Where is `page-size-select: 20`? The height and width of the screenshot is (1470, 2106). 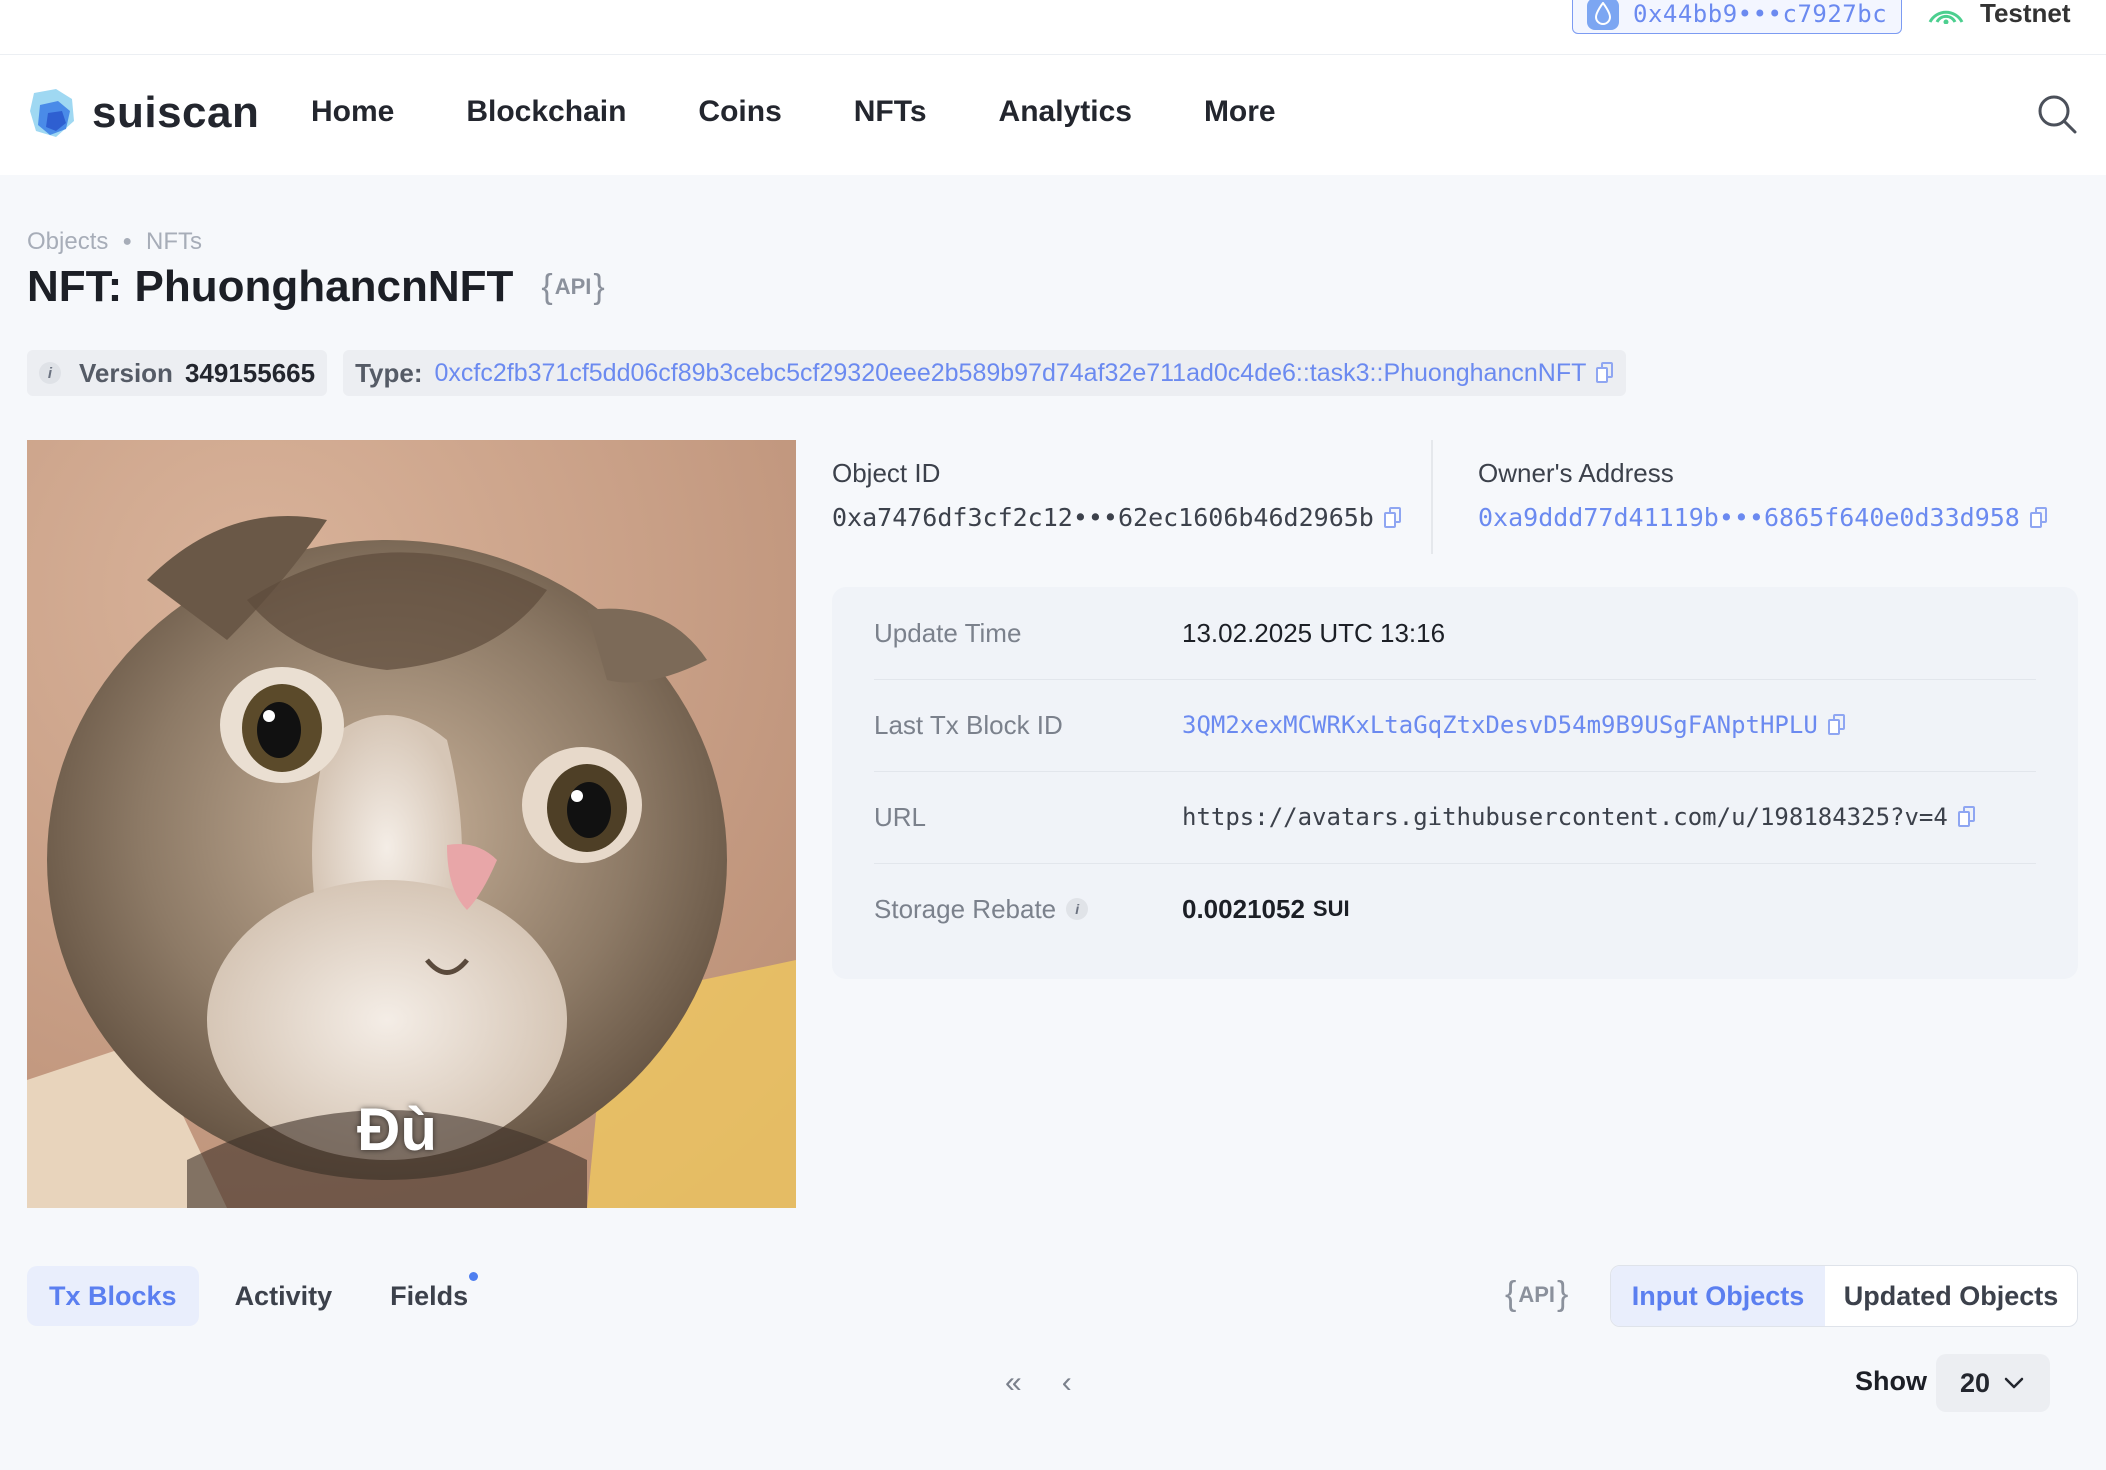 page-size-select: 20 is located at coordinates (1993, 1383).